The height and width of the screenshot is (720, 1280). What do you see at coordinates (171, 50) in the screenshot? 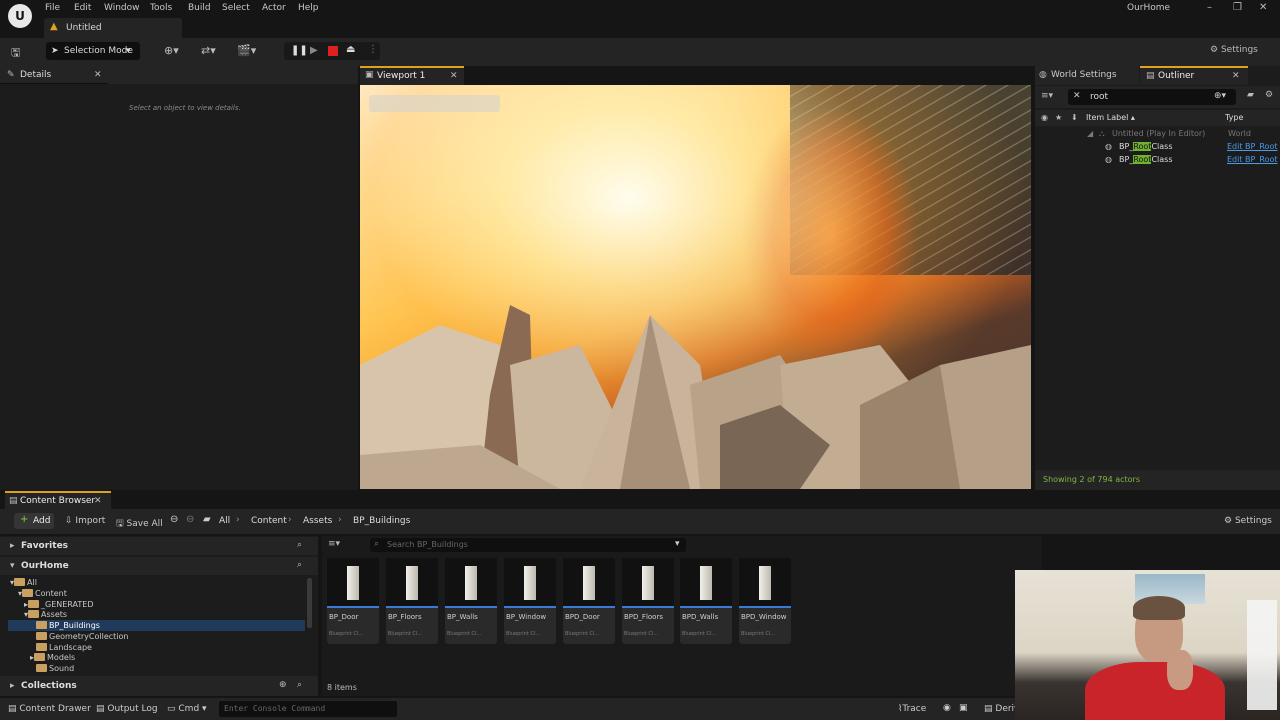
I see `add-actor-icon: ⊕▾` at bounding box center [171, 50].